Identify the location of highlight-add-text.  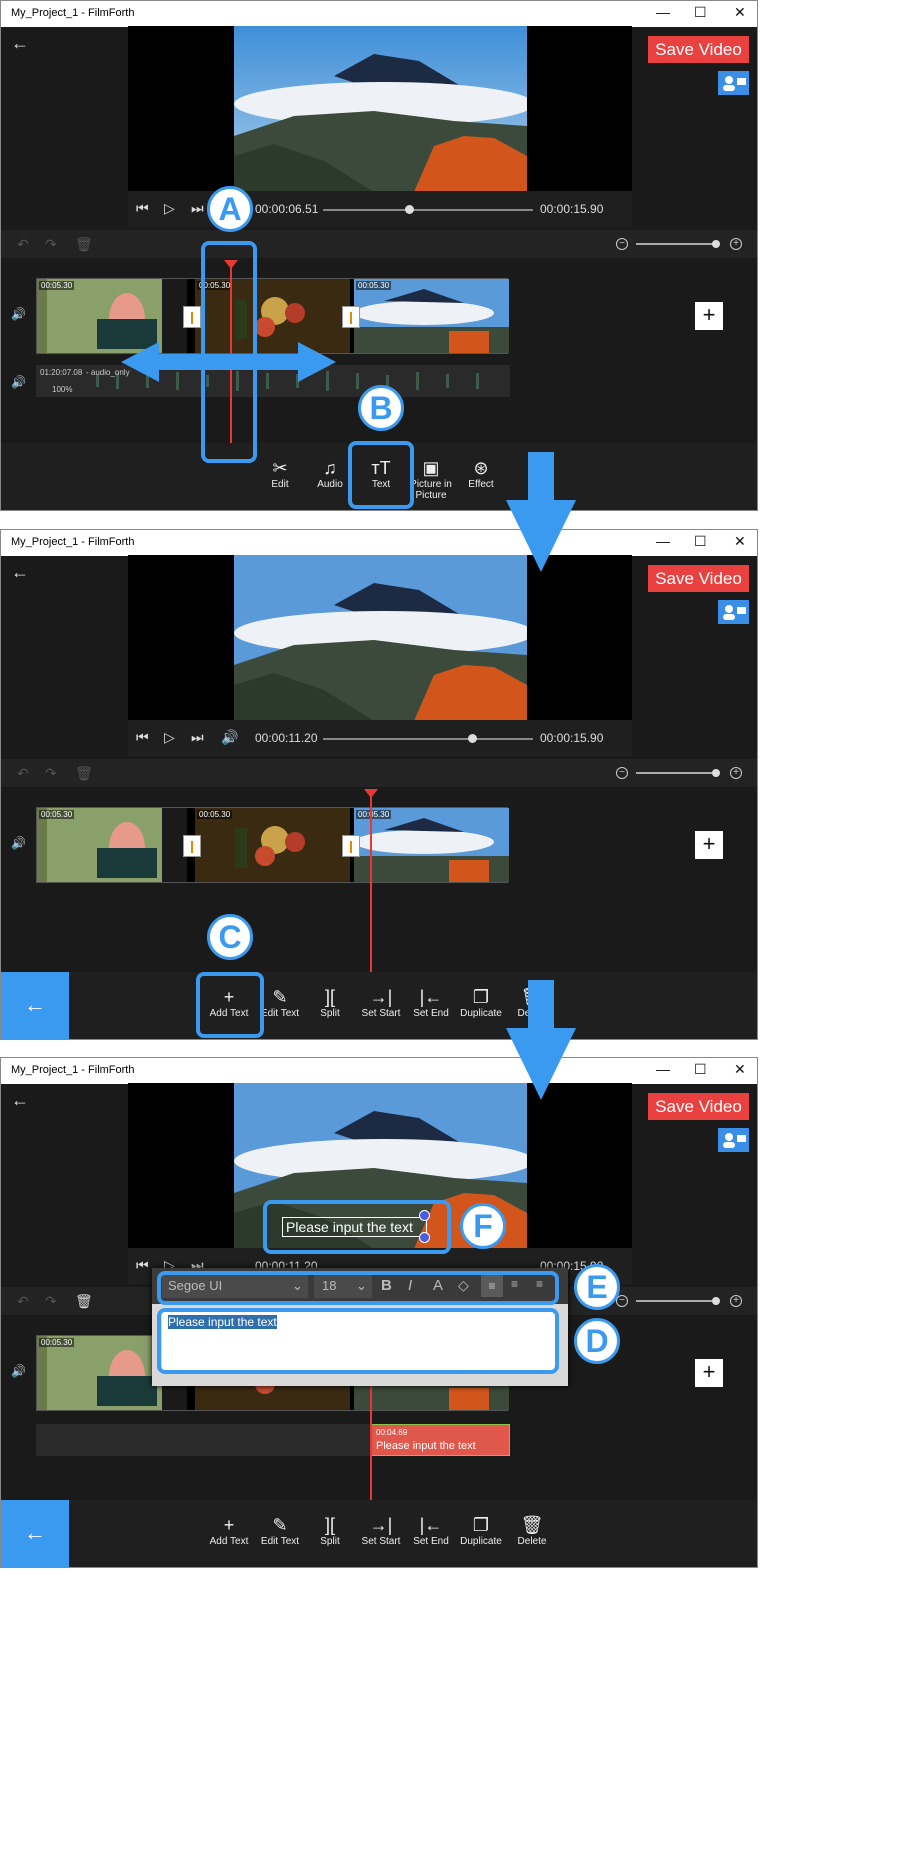
(230, 1005).